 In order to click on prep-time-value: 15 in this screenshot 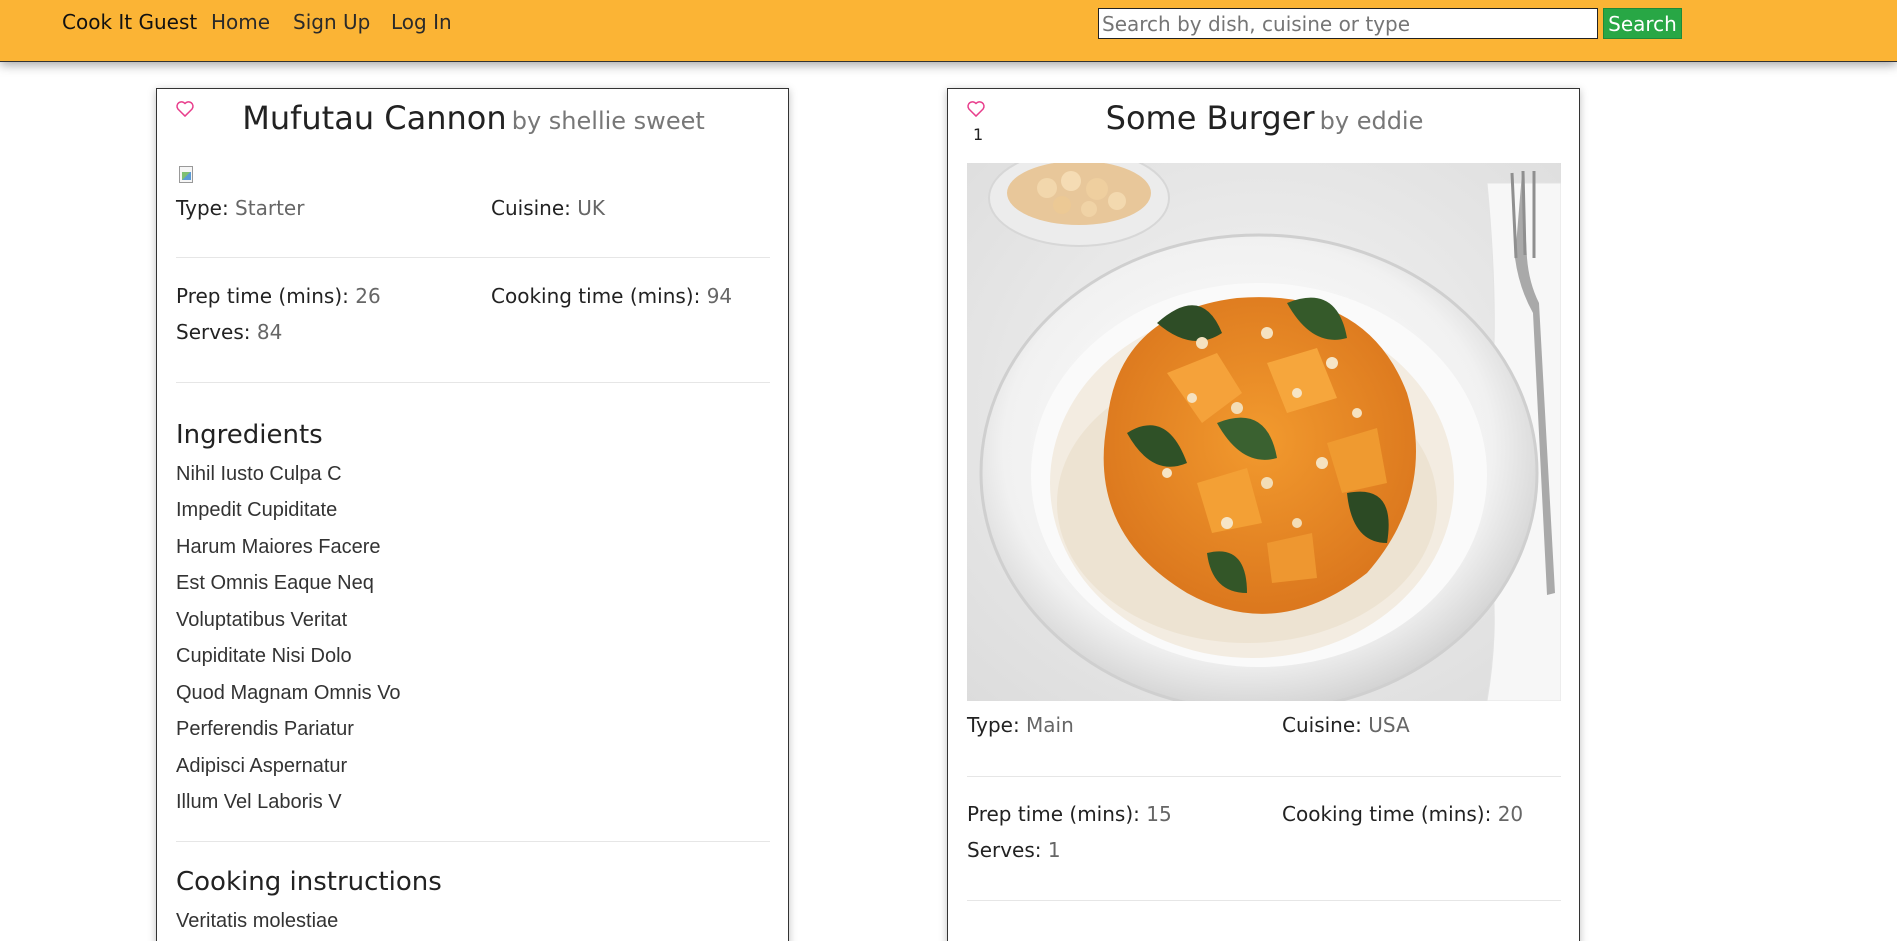, I will do `click(1159, 814)`.